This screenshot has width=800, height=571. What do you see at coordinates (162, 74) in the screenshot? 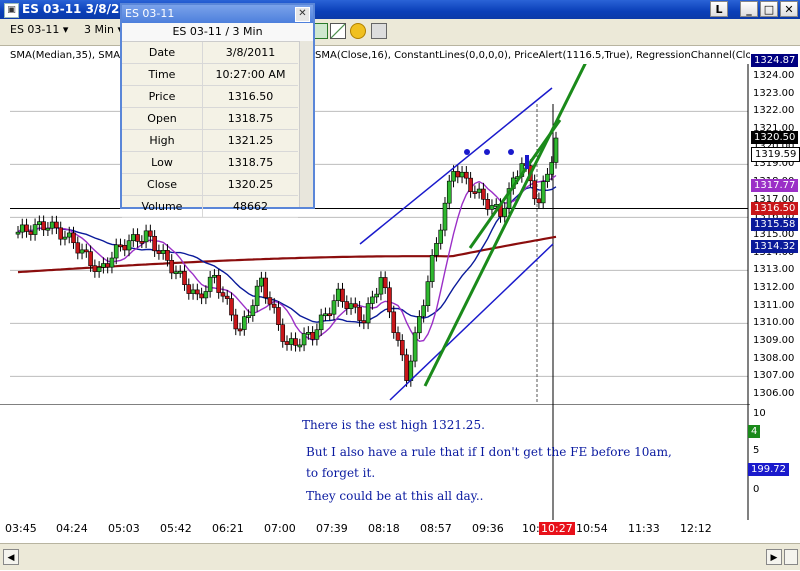
I see `row-label: Time` at bounding box center [162, 74].